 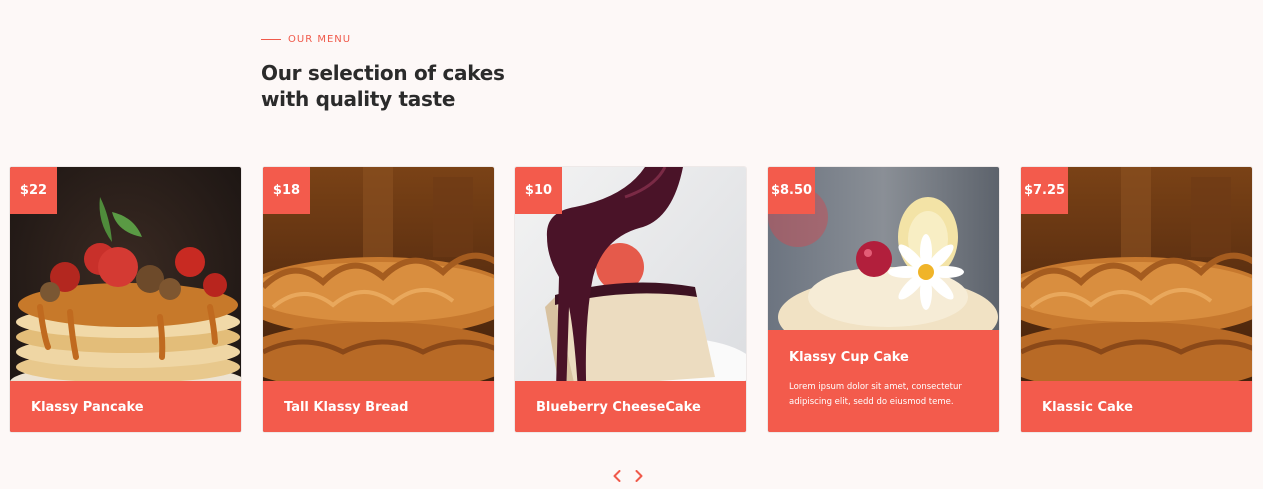 What do you see at coordinates (346, 407) in the screenshot?
I see `card-title: Tall Klassy Bread` at bounding box center [346, 407].